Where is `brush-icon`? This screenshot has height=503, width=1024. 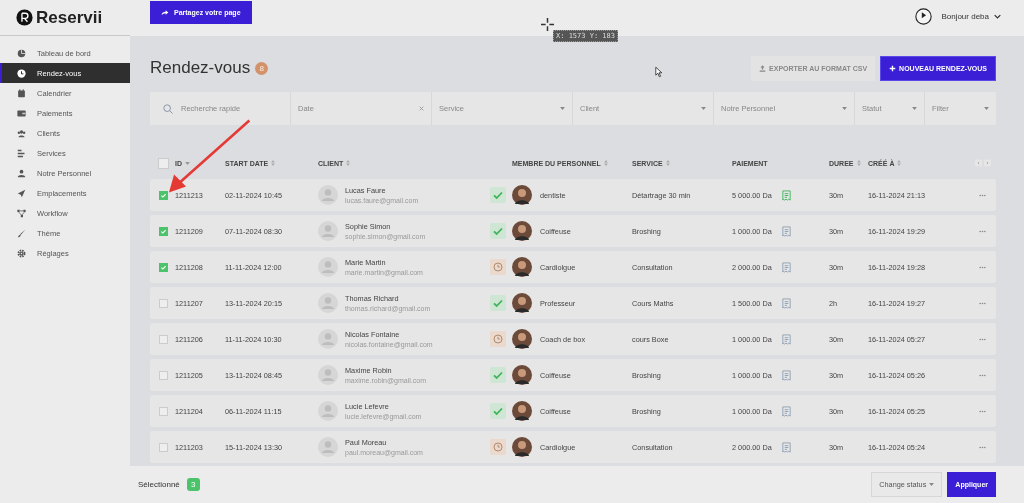 brush-icon is located at coordinates (21, 233).